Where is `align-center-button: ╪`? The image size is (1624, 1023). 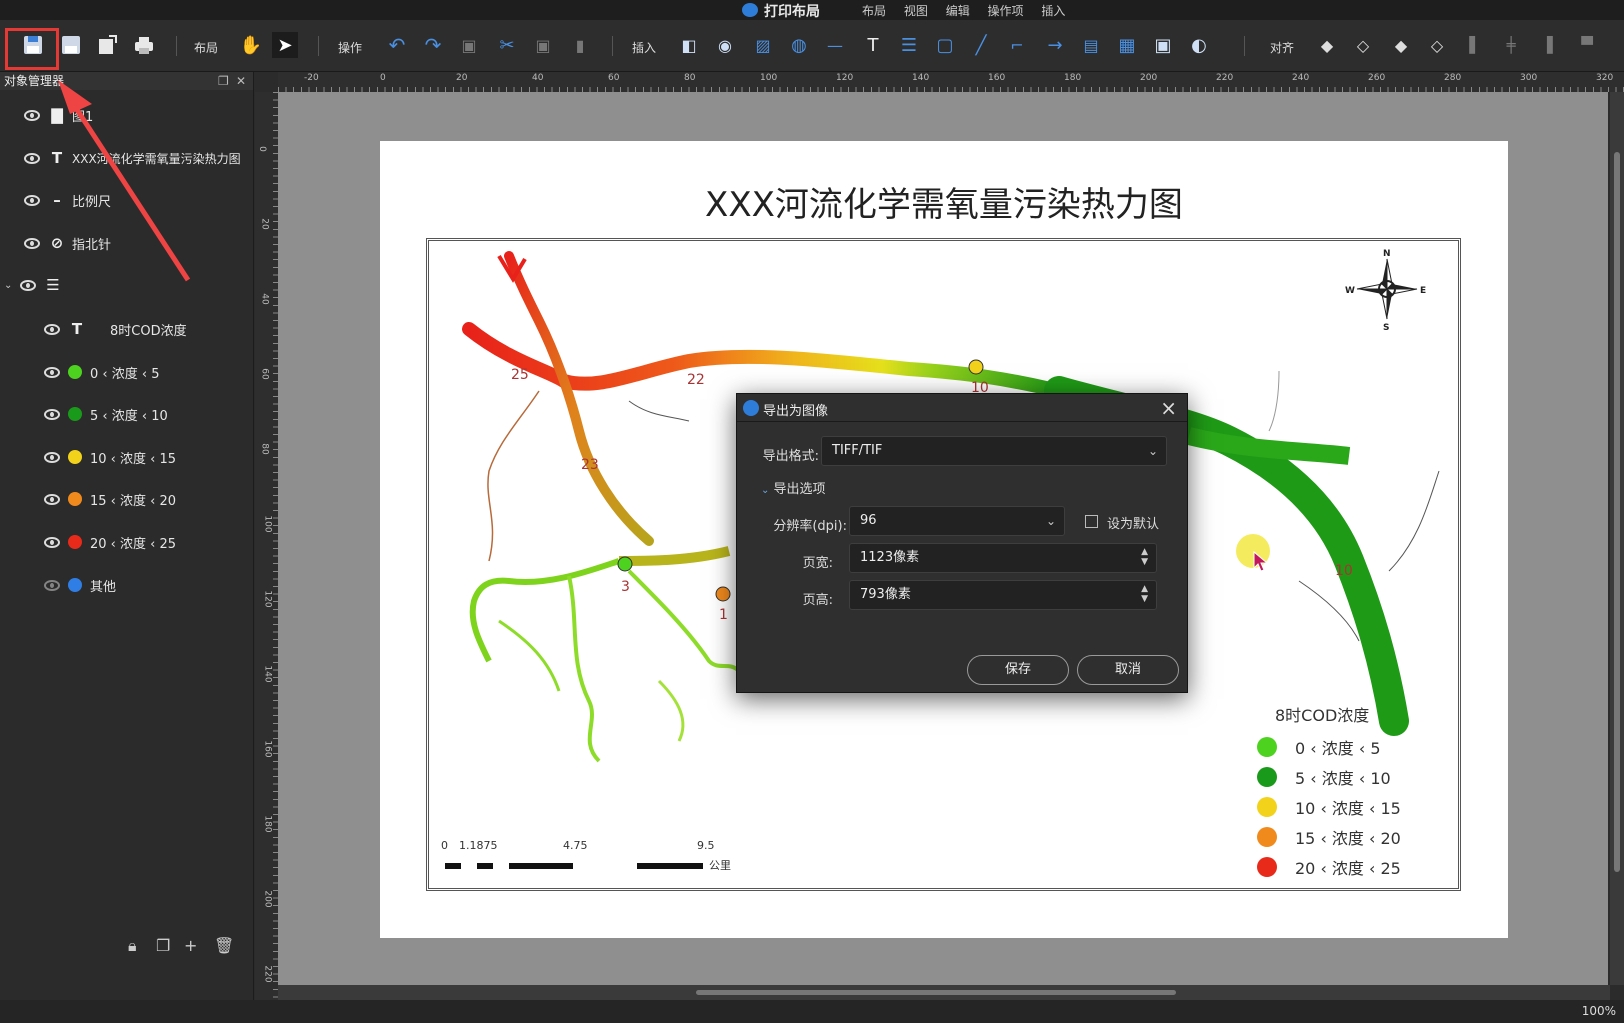 align-center-button: ╪ is located at coordinates (1511, 45).